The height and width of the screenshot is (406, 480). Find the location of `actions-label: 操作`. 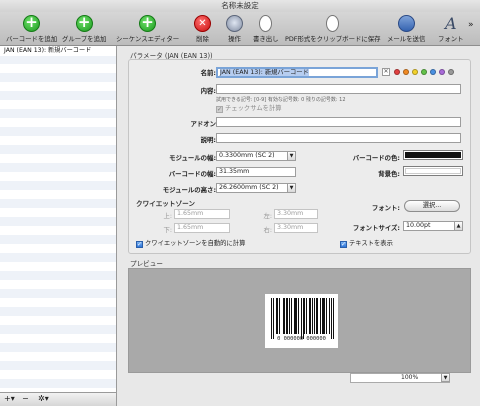

actions-label: 操作 is located at coordinates (234, 39).